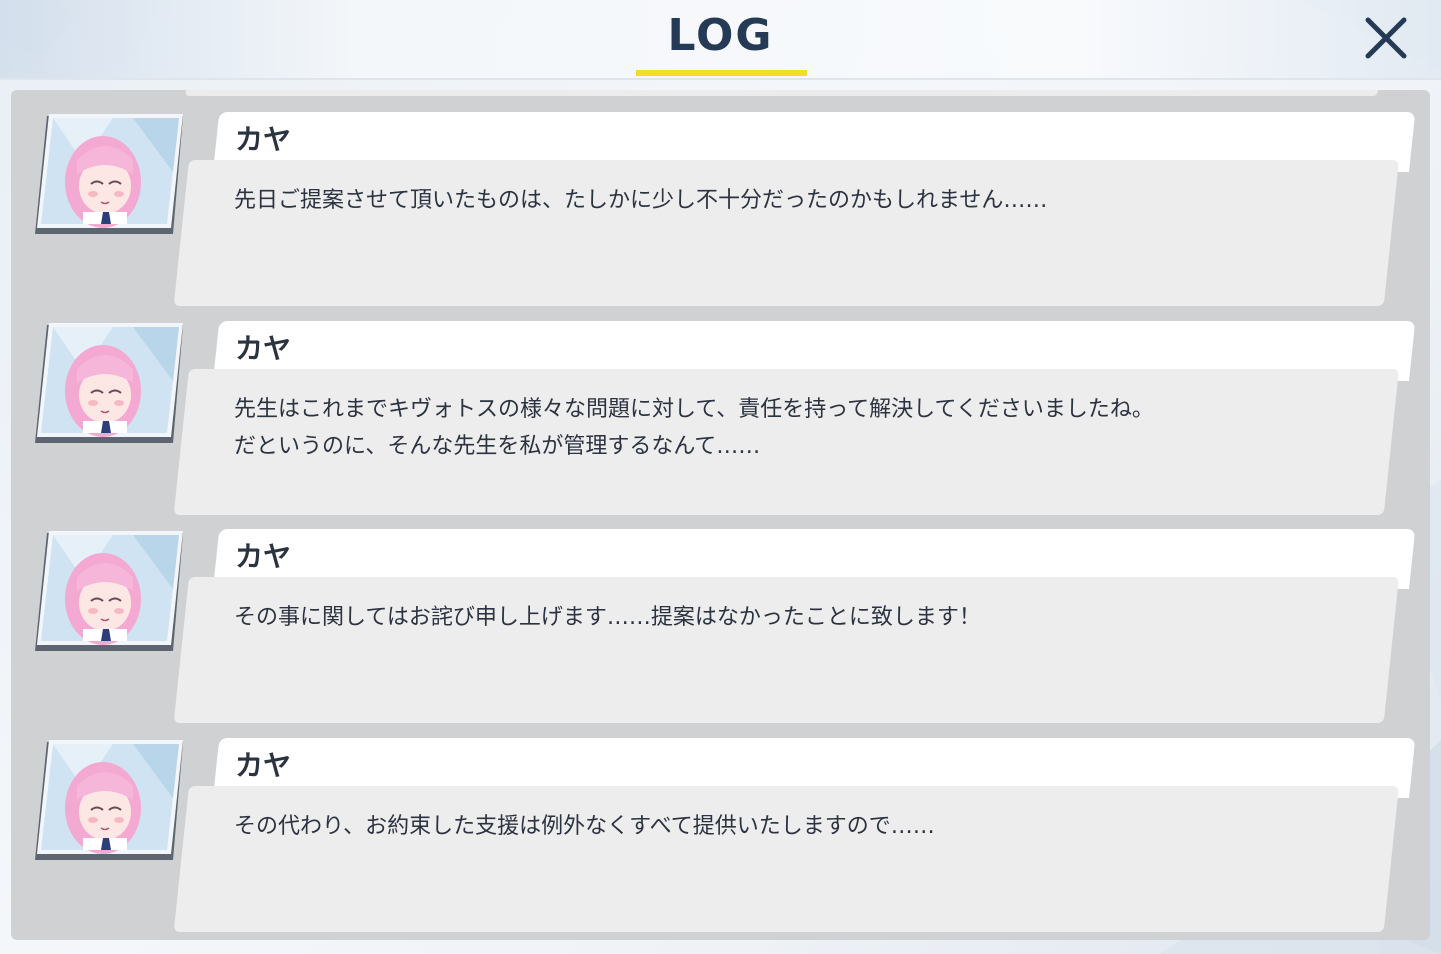 The image size is (1441, 954). Describe the element at coordinates (782, 93) in the screenshot. I see `previous-entry-edge` at that location.